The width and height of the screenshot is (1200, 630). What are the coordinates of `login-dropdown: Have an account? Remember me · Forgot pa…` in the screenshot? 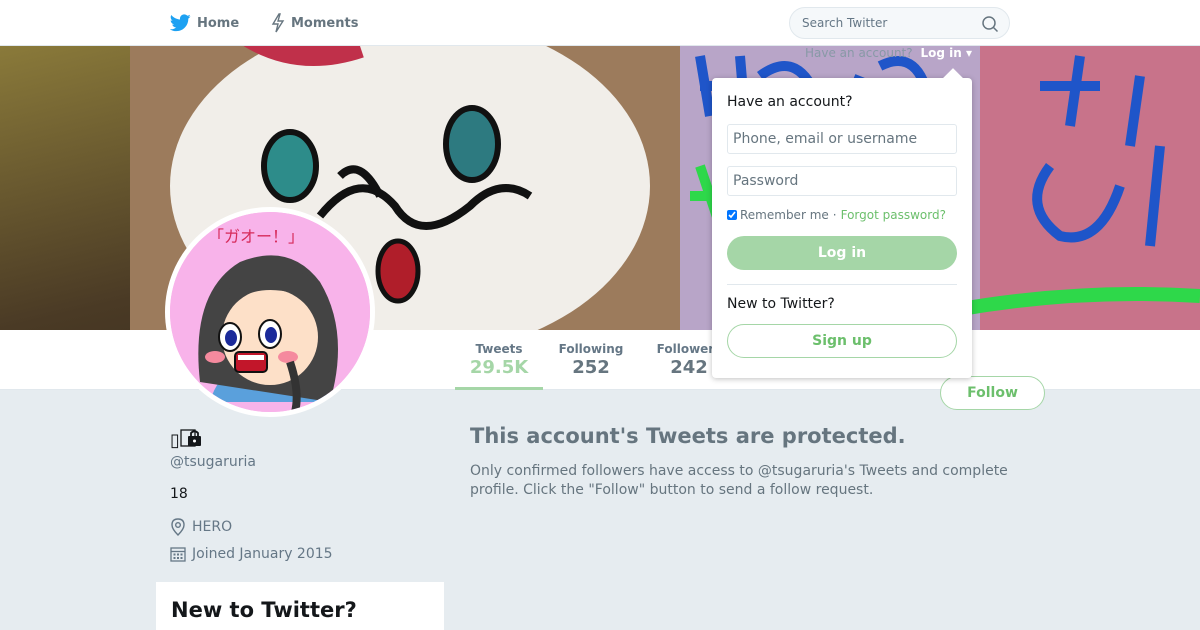 It's located at (842, 223).